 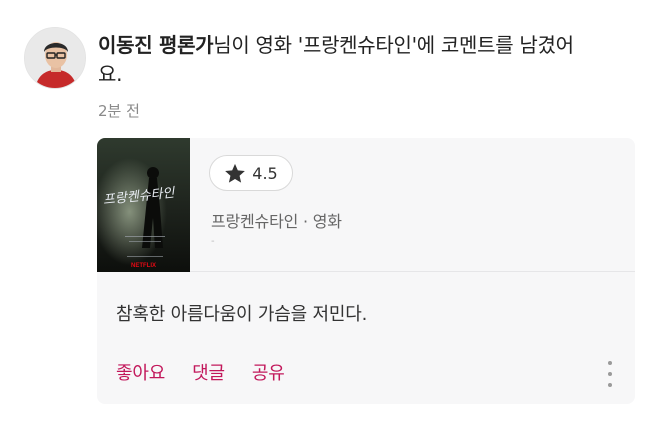 What do you see at coordinates (276, 221) in the screenshot?
I see `movie-meta: 프랑켄슈타인 · 영화` at bounding box center [276, 221].